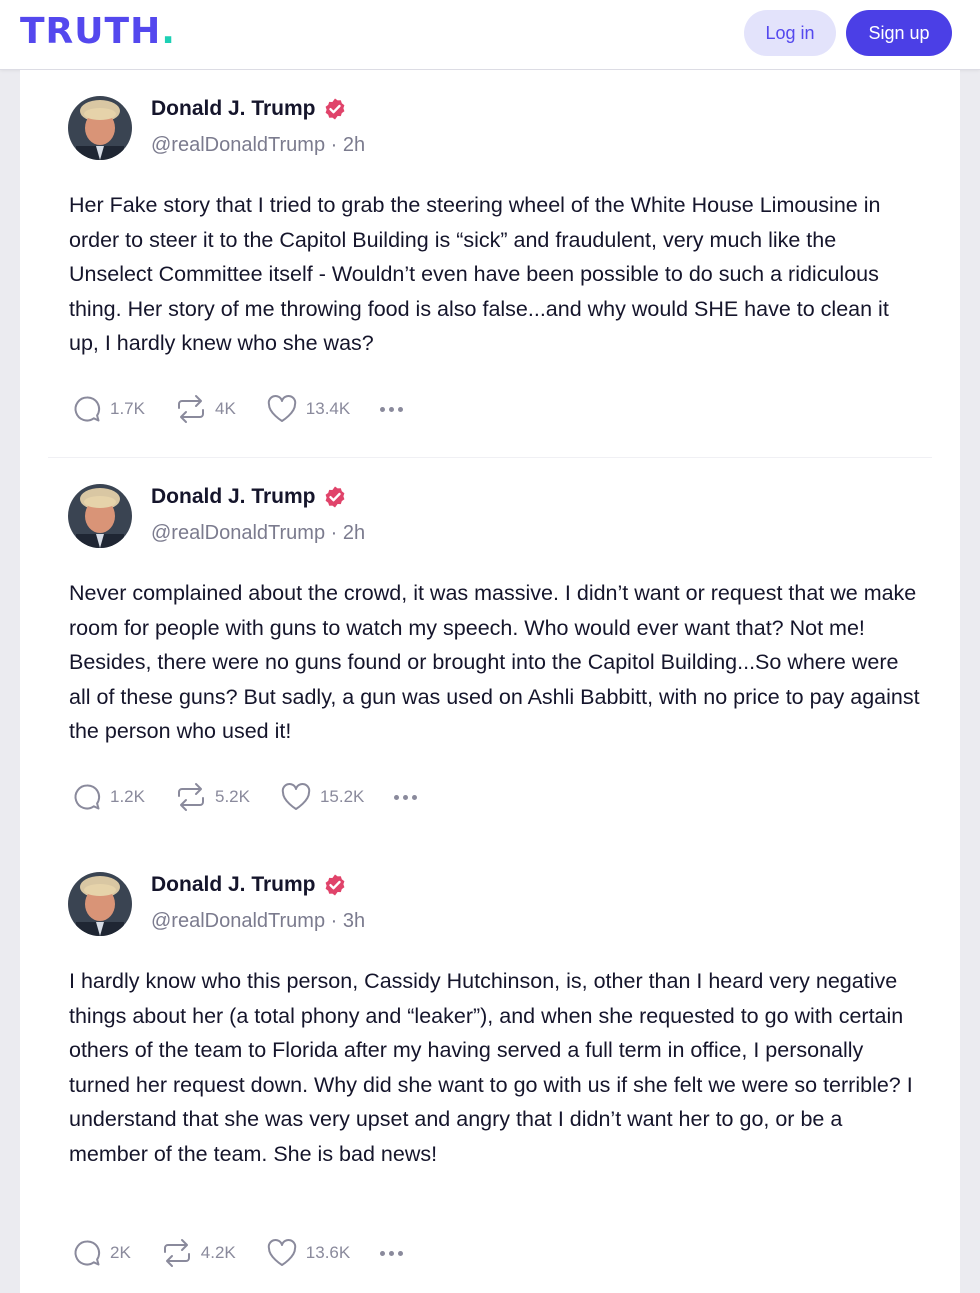 Image resolution: width=980 pixels, height=1293 pixels. Describe the element at coordinates (101, 1253) in the screenshot. I see `reply-button: 2K` at that location.